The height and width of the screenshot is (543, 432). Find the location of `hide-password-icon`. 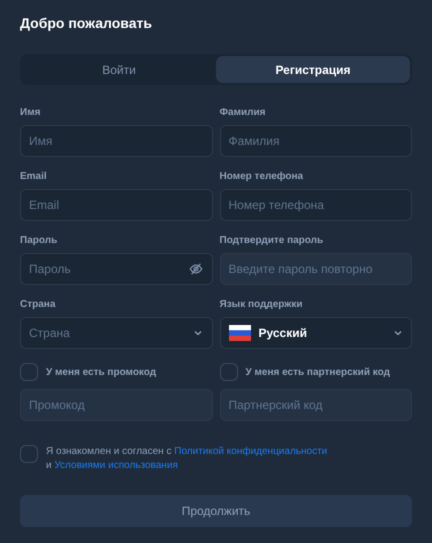

hide-password-icon is located at coordinates (195, 269).